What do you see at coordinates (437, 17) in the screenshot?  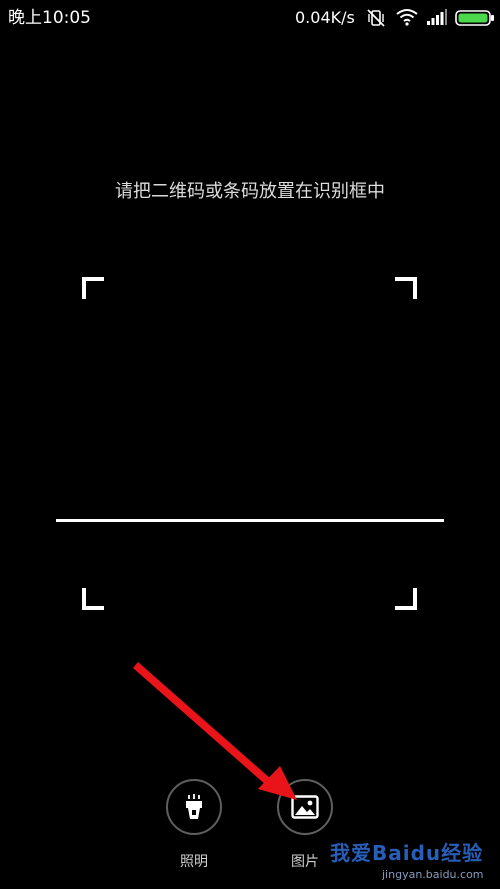 I see `signal-icon` at bounding box center [437, 17].